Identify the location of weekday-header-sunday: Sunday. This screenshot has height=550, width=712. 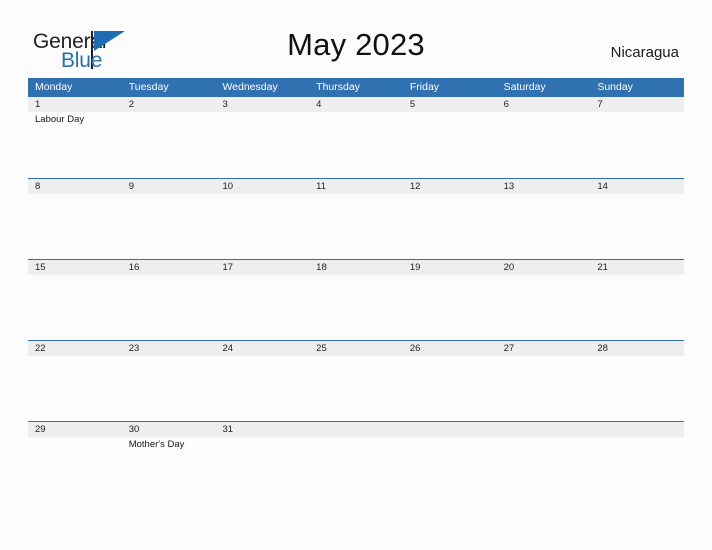
(615, 87).